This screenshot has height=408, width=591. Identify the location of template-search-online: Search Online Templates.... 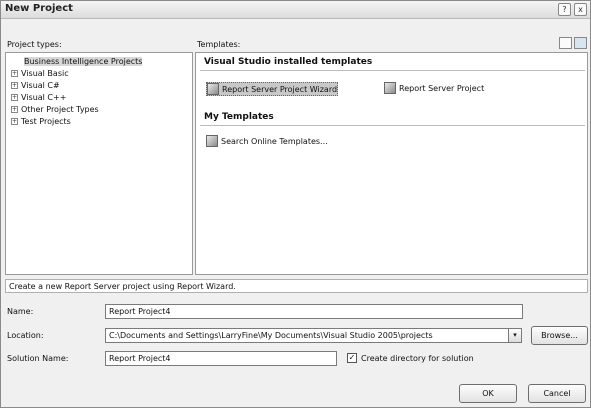
(267, 141).